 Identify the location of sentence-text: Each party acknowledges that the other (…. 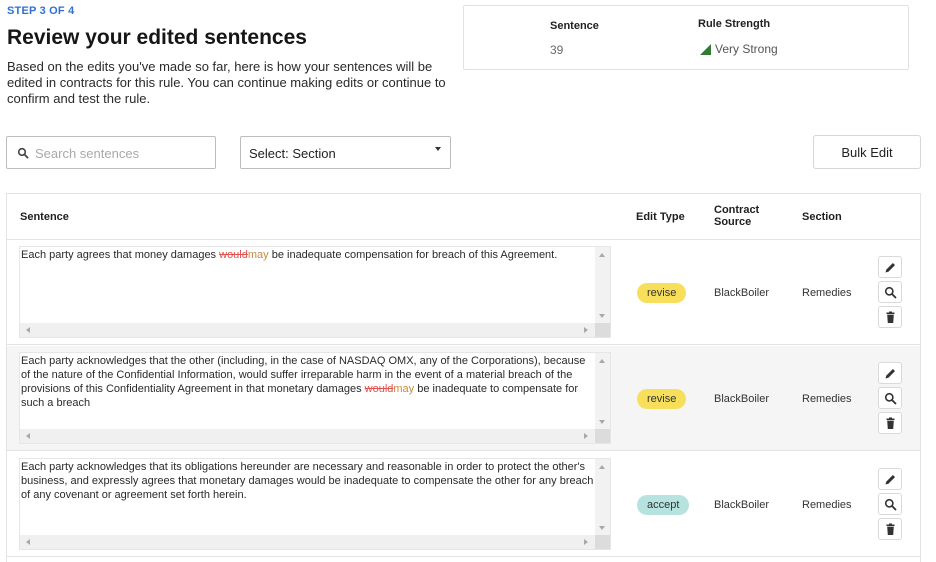
(303, 382).